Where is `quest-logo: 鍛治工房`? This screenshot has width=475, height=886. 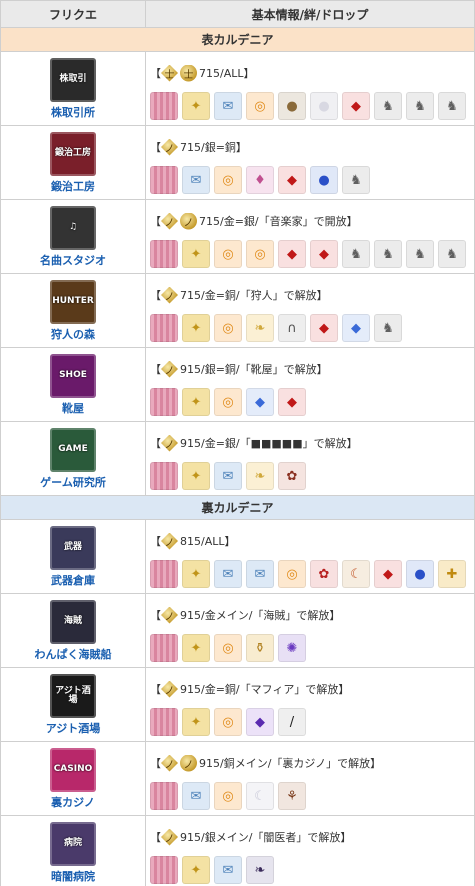 quest-logo: 鍛治工房 is located at coordinates (73, 153).